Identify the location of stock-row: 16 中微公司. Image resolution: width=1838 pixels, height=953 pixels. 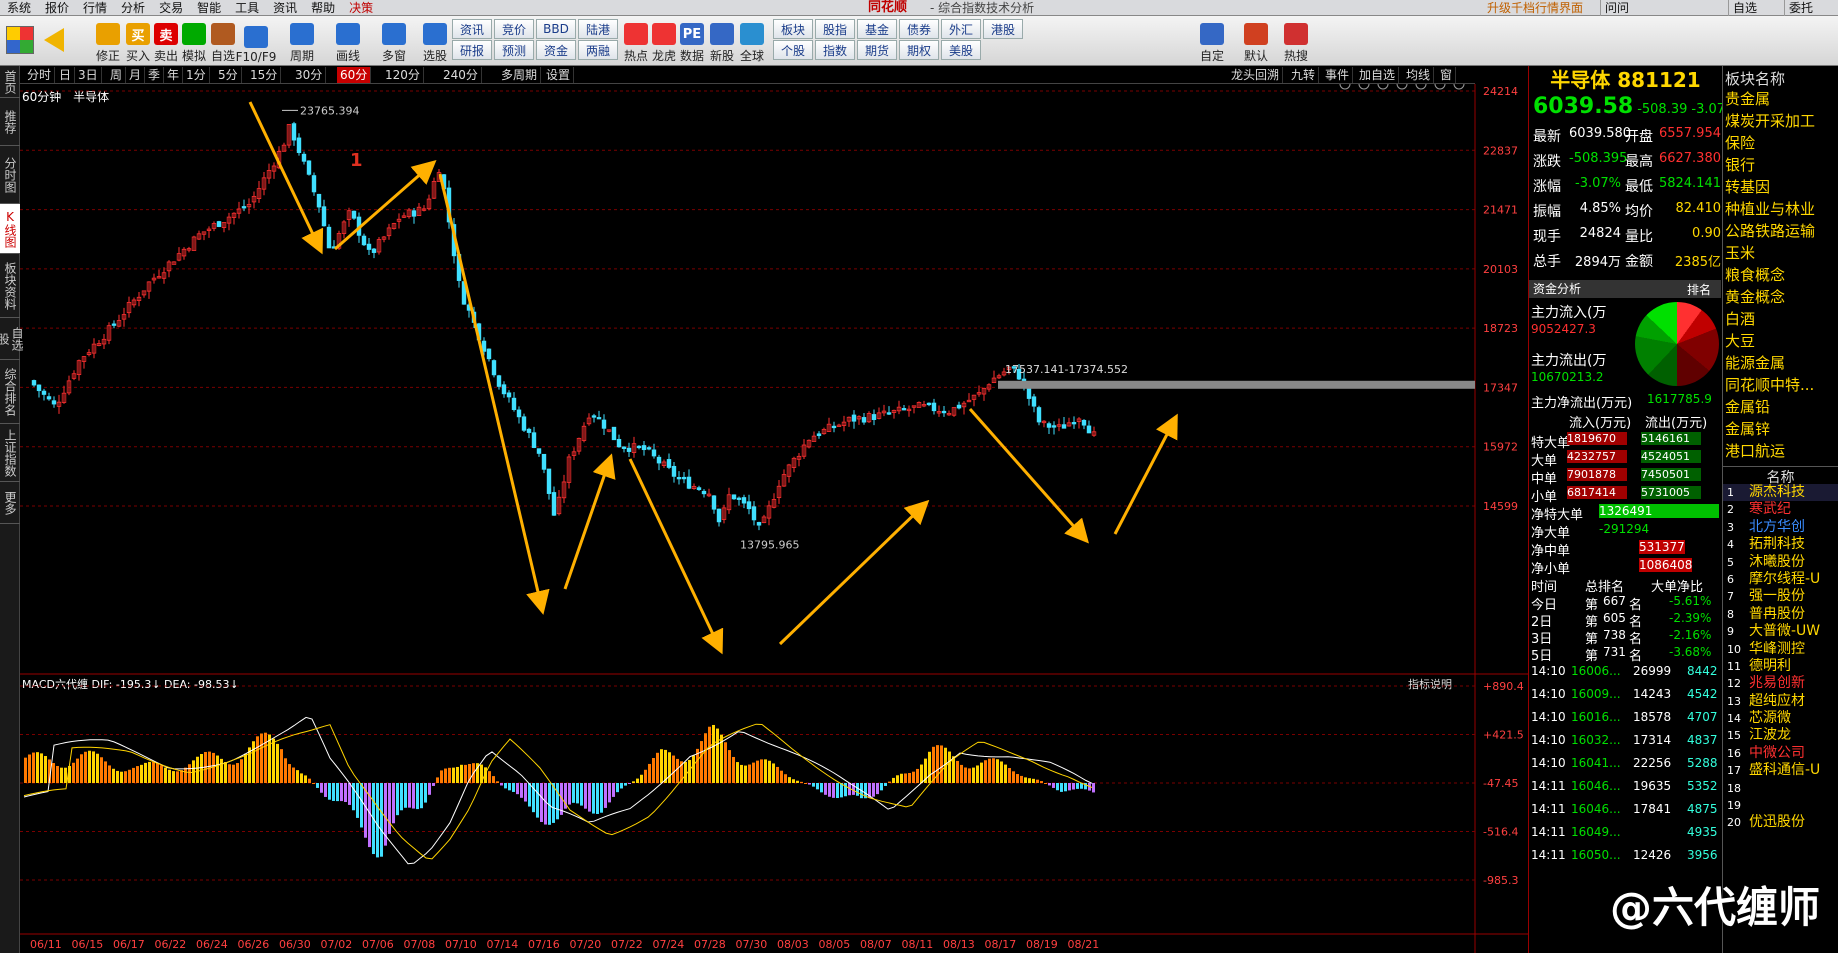
(1780, 753).